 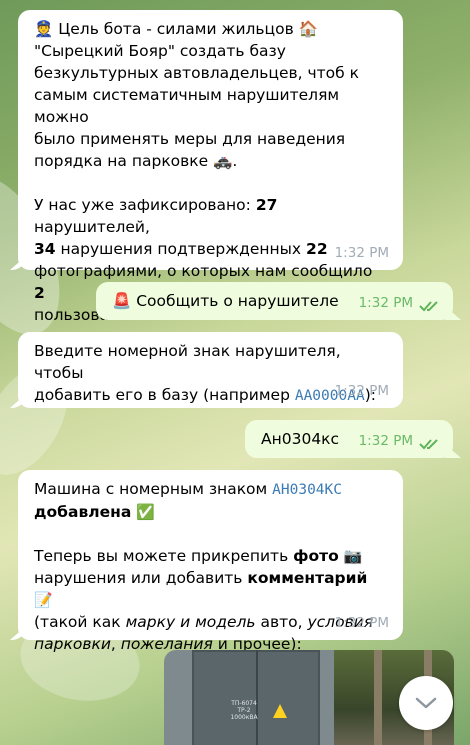 I want to click on added-line-1: Машина с номерным знаком АН0304КС, so click(x=210, y=489).